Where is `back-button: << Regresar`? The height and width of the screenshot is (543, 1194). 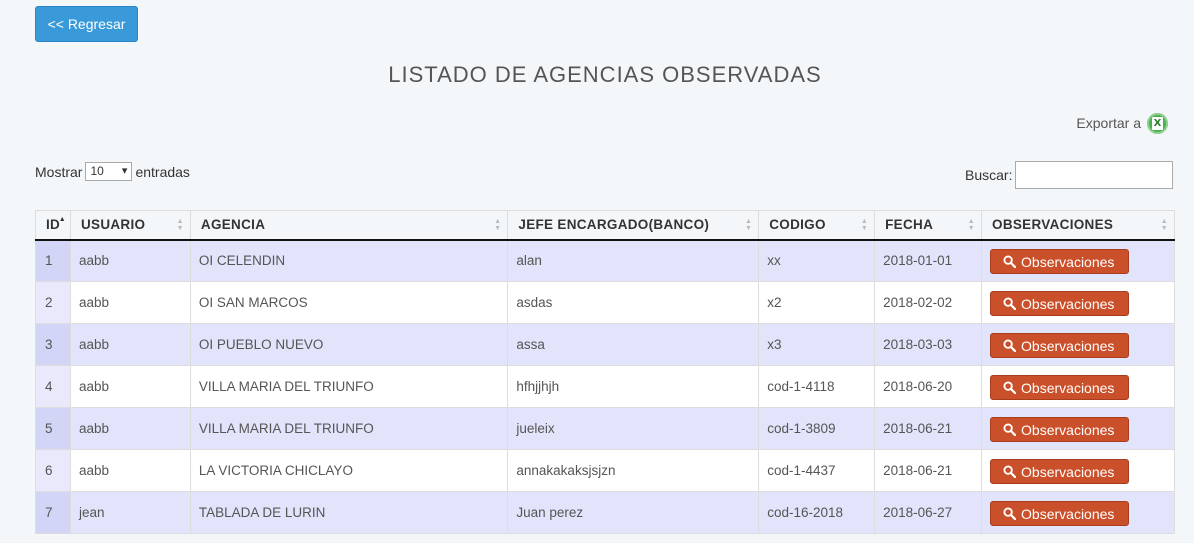 back-button: << Regresar is located at coordinates (86, 24).